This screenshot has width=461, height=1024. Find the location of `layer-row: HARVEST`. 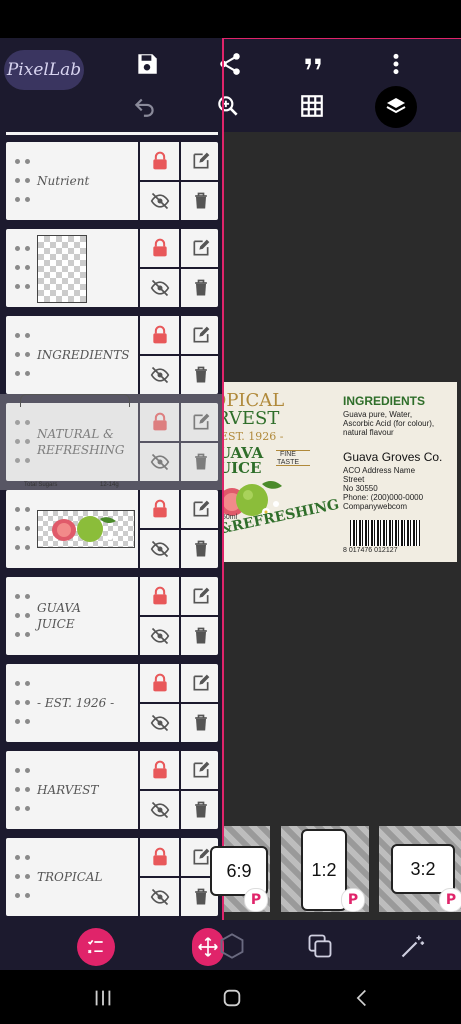

layer-row: HARVEST is located at coordinates (112, 790).